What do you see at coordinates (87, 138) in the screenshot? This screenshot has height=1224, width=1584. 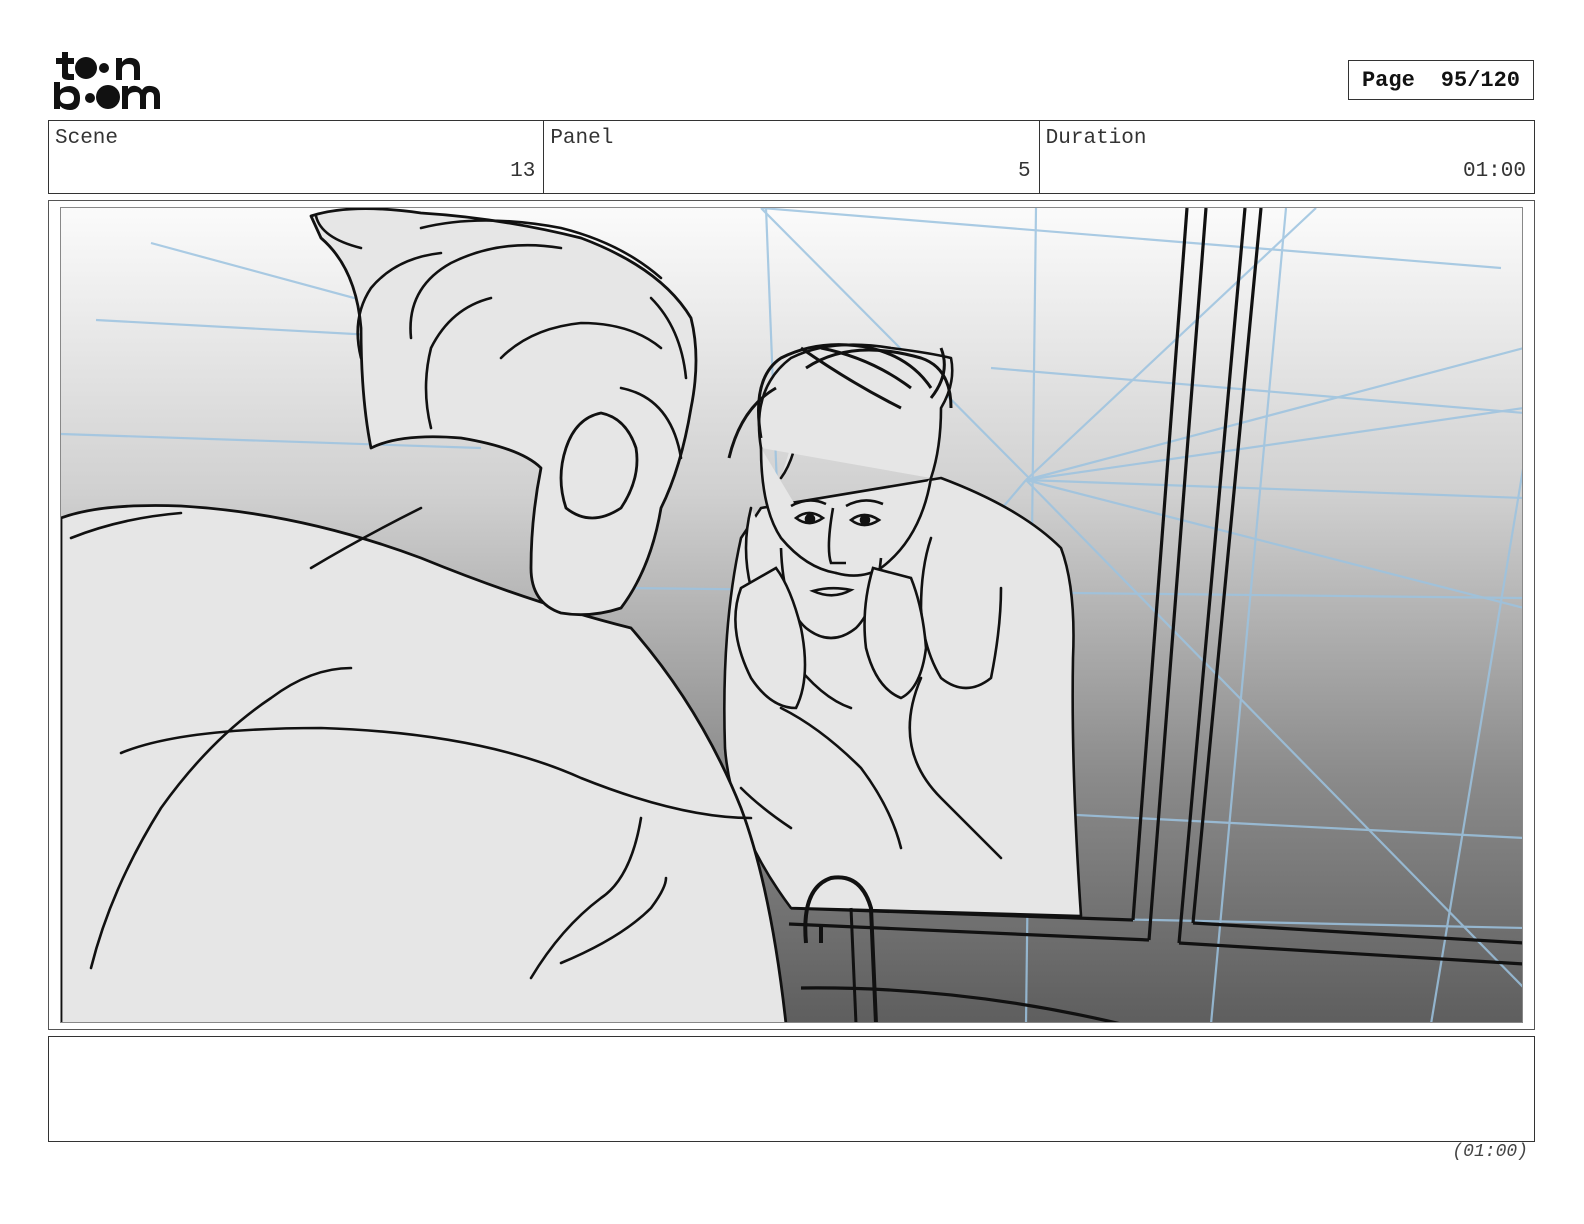 I see `scene-label: Scene` at bounding box center [87, 138].